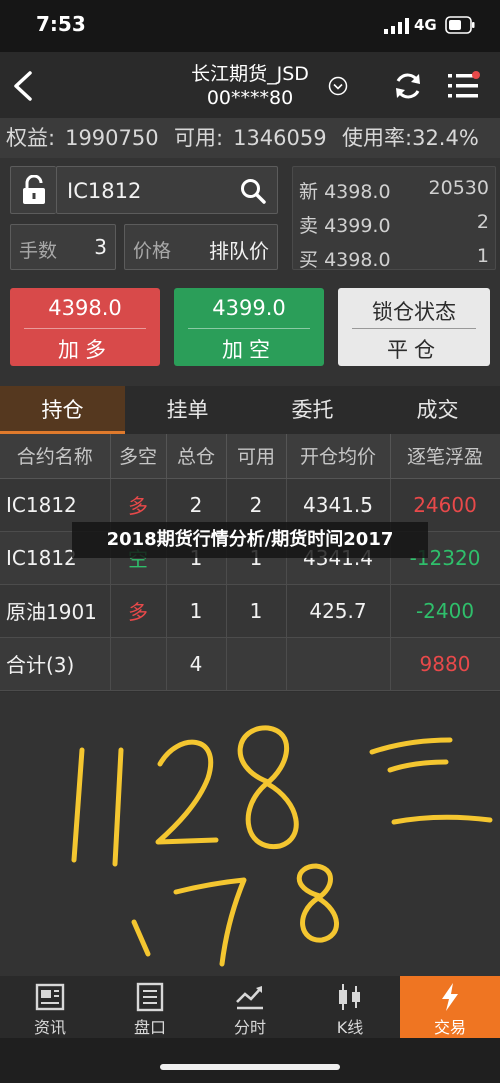  I want to click on available: 可用: 1346059, so click(250, 138).